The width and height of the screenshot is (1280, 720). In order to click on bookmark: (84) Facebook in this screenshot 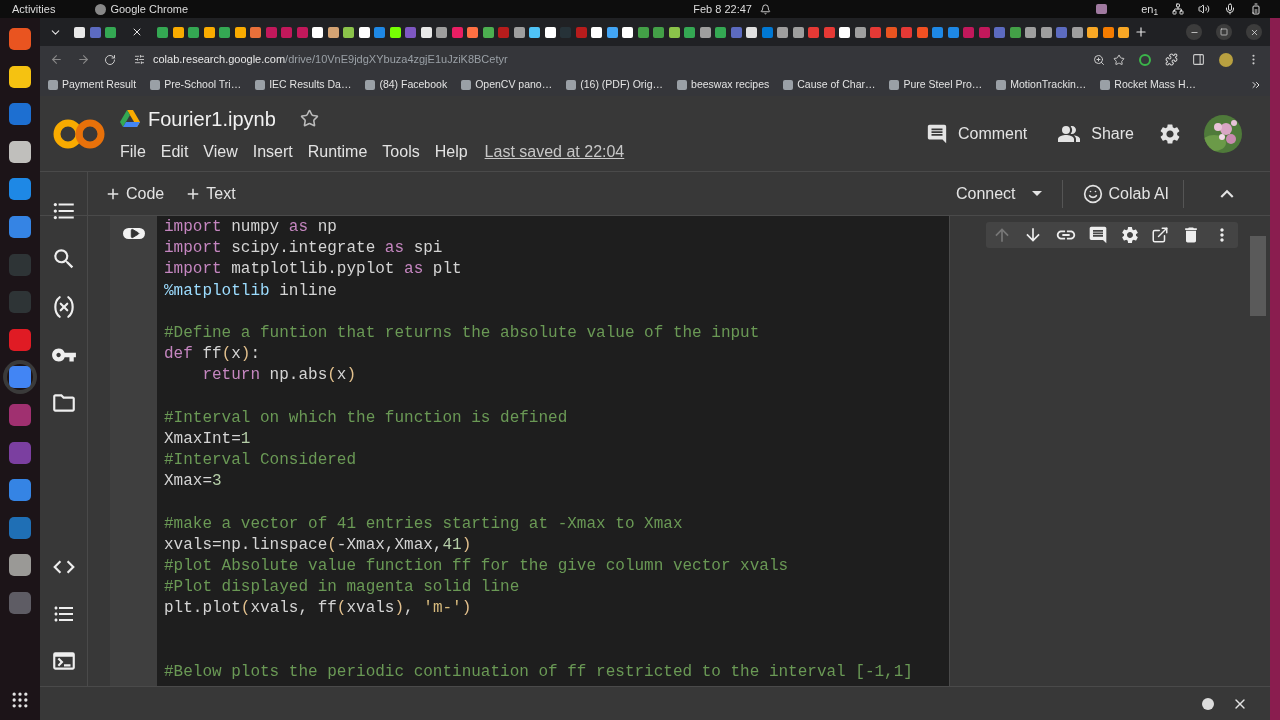, I will do `click(406, 84)`.